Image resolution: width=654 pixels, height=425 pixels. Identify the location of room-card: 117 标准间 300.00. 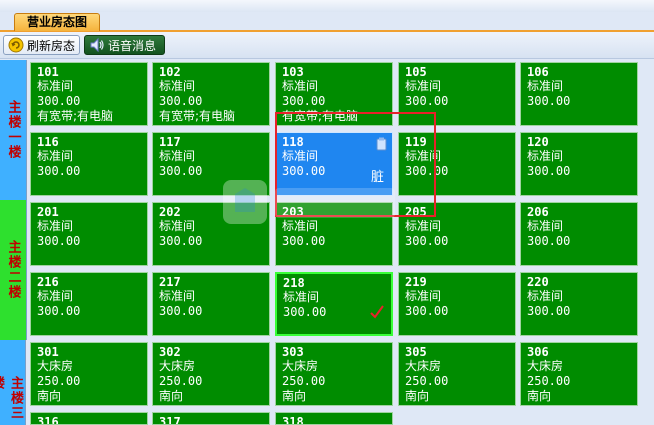
(211, 164).